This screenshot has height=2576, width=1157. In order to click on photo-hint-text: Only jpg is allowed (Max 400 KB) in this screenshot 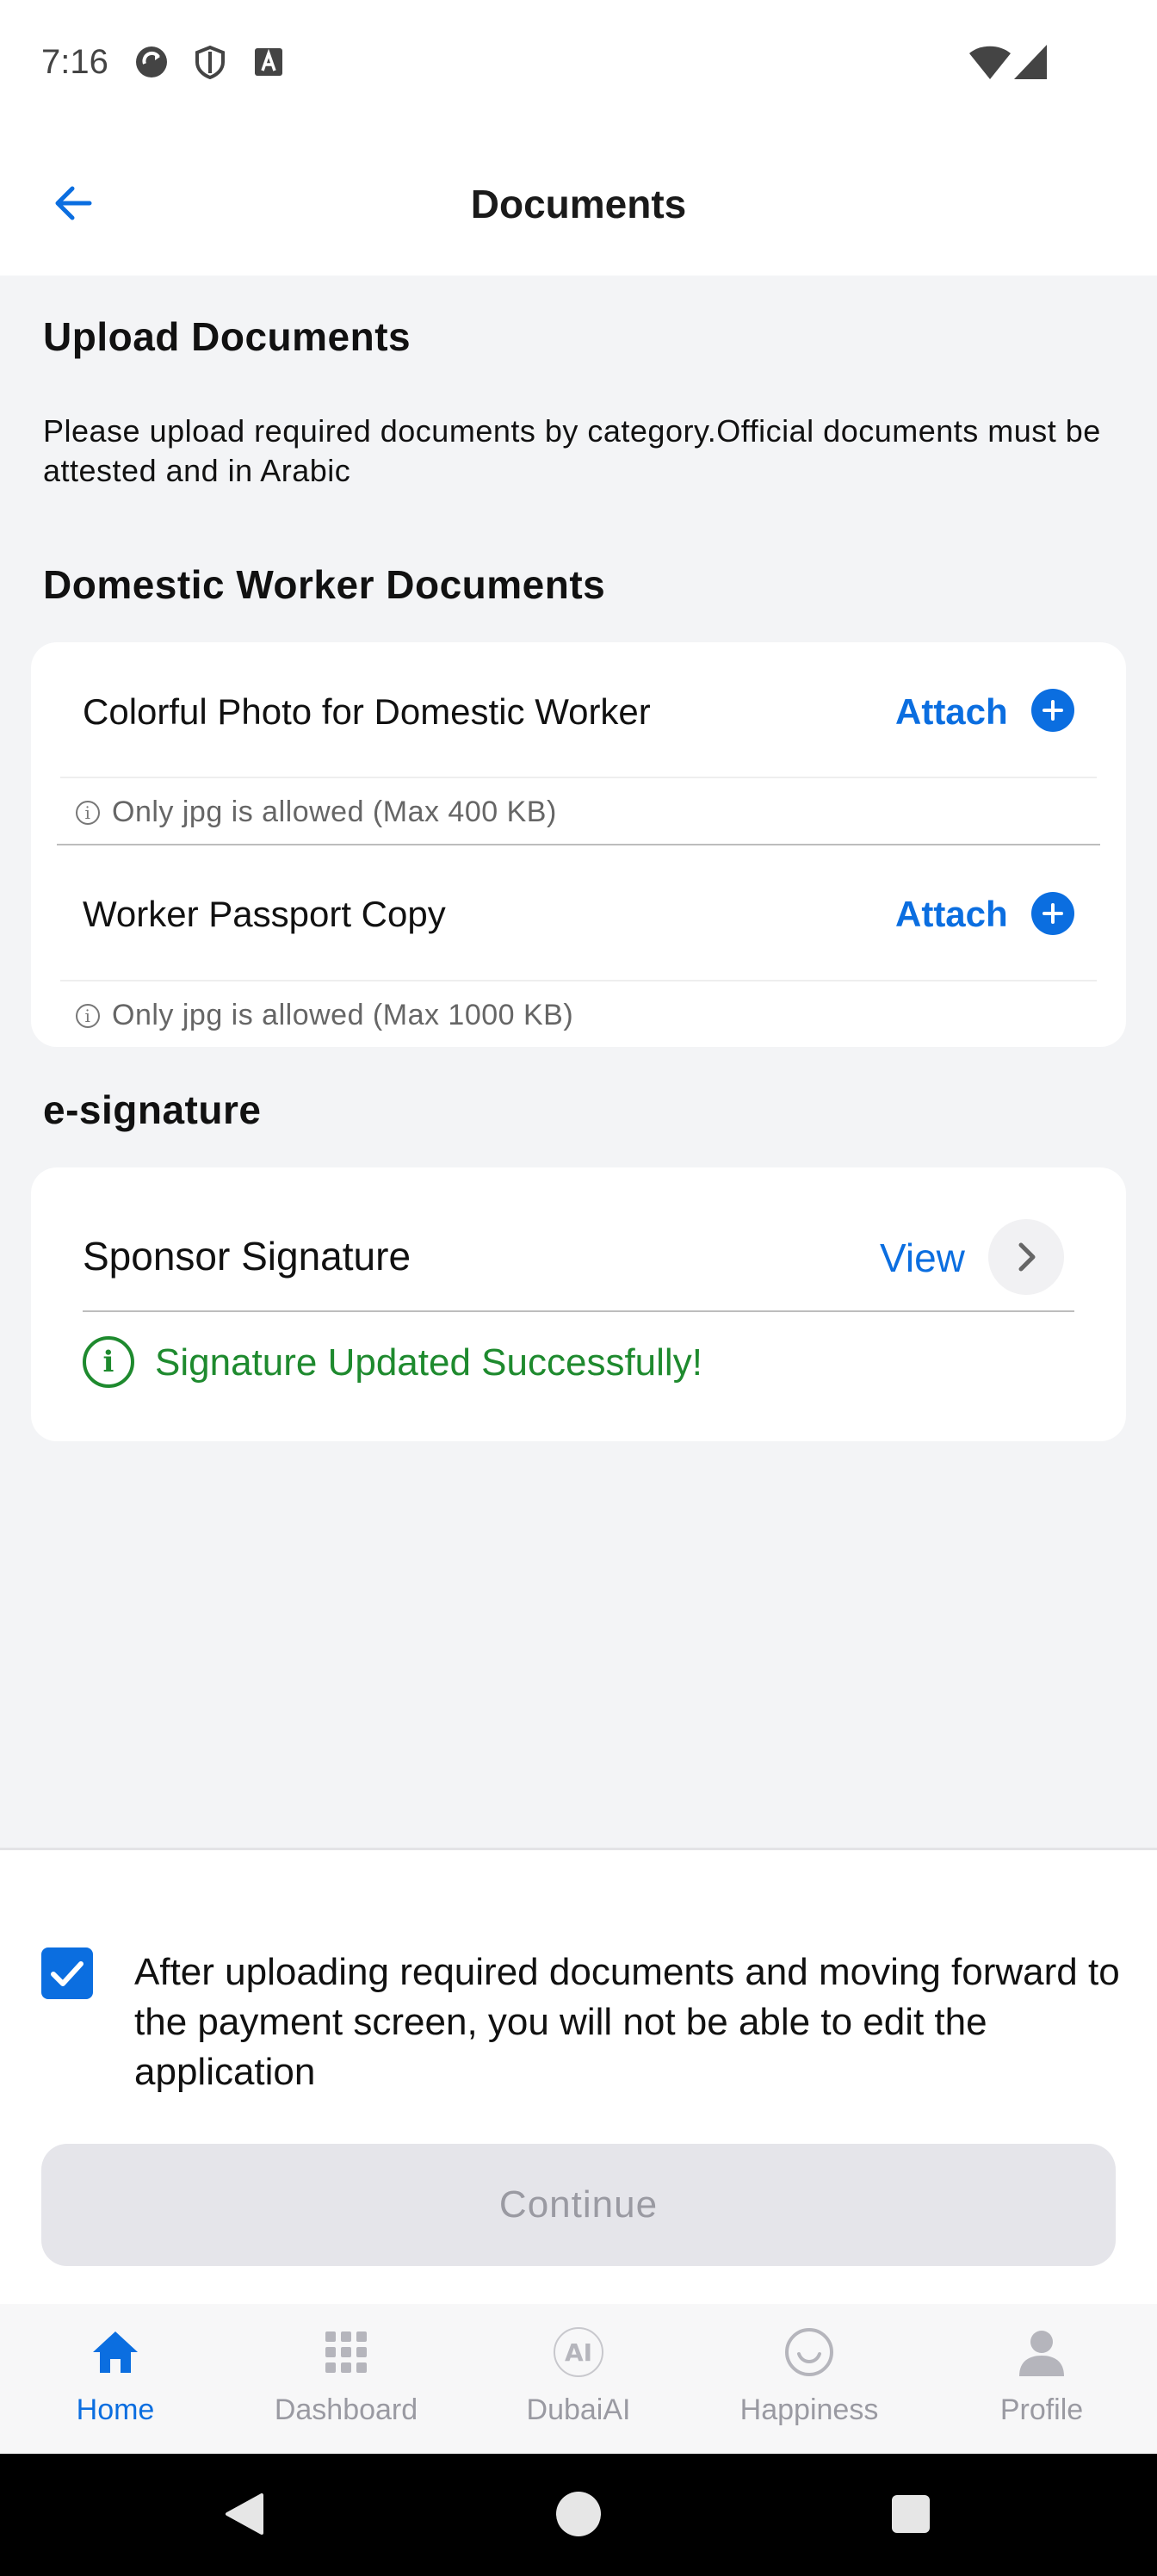, I will do `click(335, 812)`.